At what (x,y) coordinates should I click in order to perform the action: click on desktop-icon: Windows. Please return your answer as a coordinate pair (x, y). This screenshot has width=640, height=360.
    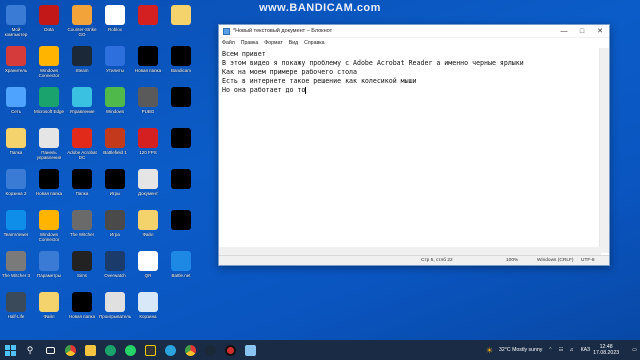
    Looking at the image, I should click on (115, 104).